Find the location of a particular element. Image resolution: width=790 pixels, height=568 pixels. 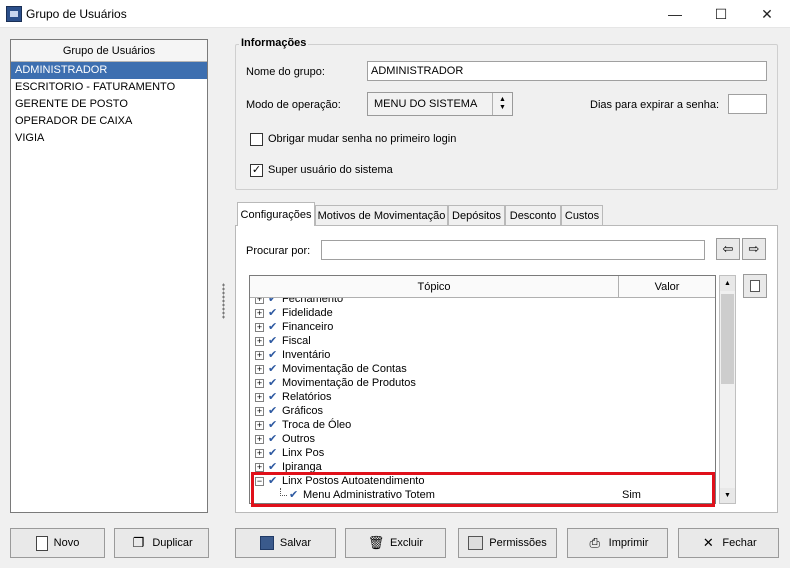

spin-updown-icon: ▲ ▼ is located at coordinates (502, 104).